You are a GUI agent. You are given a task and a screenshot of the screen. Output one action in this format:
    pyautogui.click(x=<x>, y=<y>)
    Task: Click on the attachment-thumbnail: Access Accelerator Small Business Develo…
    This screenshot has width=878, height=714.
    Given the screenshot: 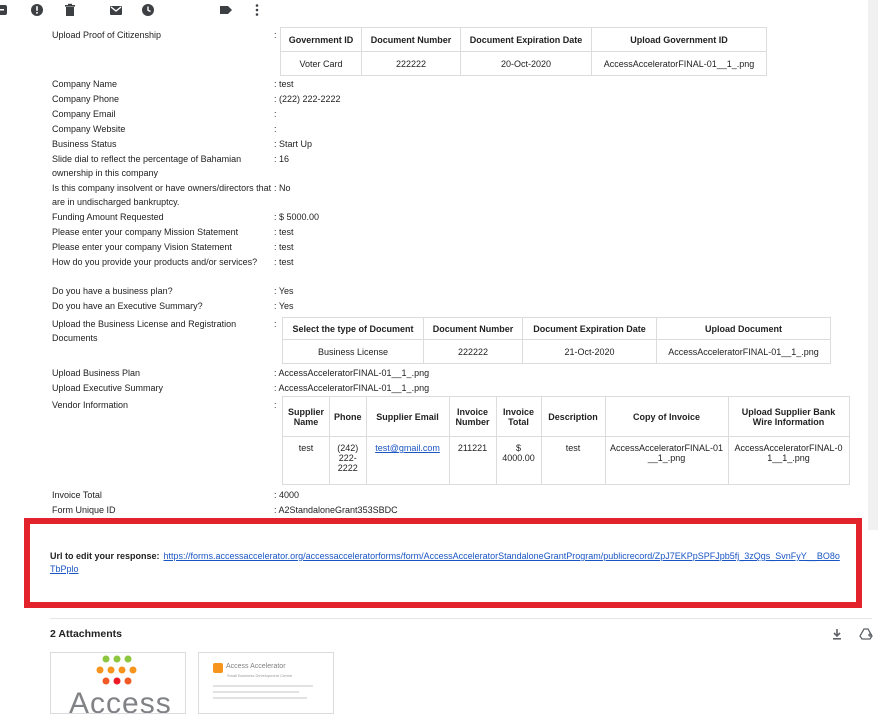 What is the action you would take?
    pyautogui.click(x=266, y=683)
    